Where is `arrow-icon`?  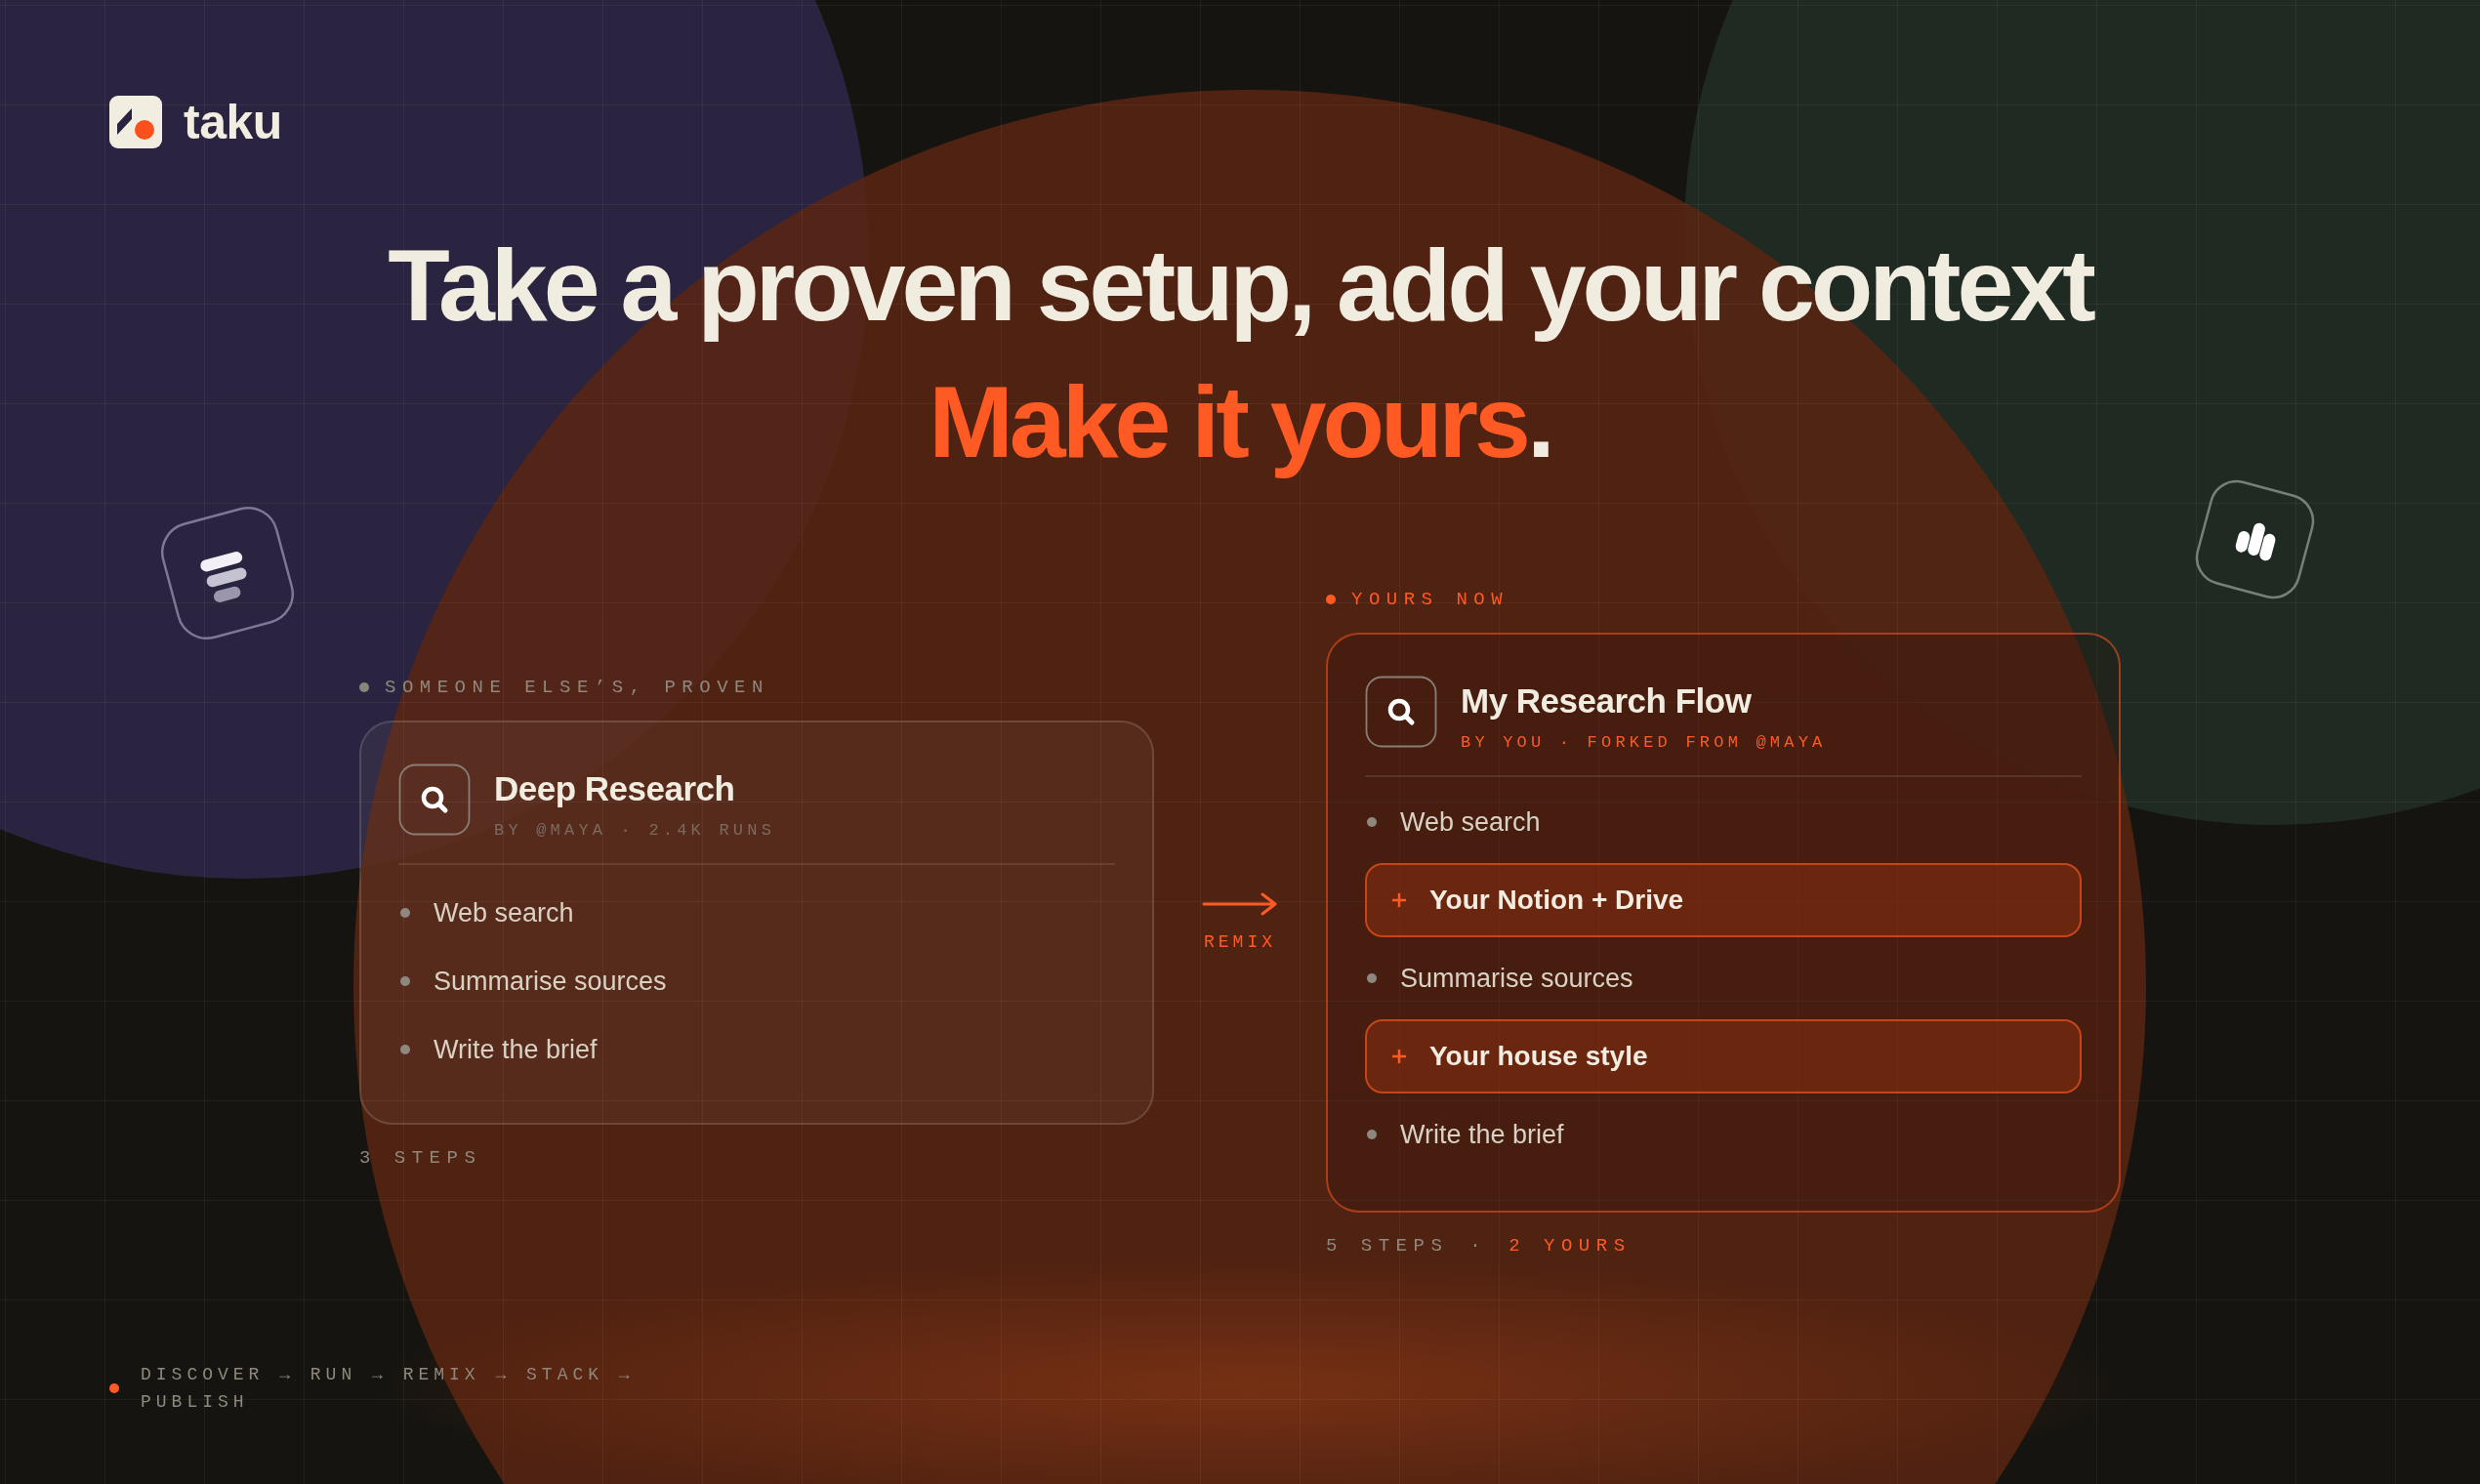 arrow-icon is located at coordinates (1240, 904).